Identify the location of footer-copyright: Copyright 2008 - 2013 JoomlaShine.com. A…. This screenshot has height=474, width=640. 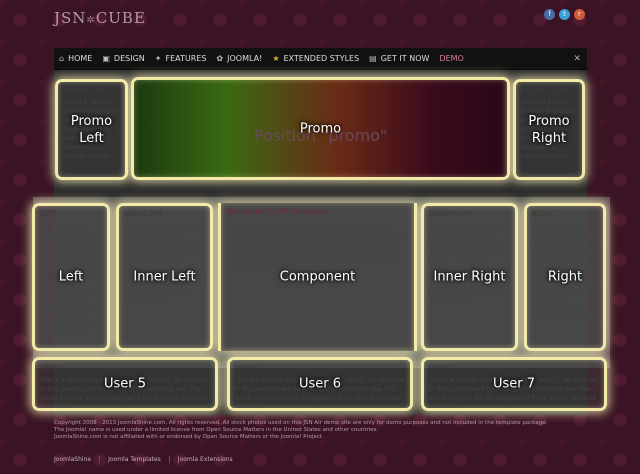
(320, 430).